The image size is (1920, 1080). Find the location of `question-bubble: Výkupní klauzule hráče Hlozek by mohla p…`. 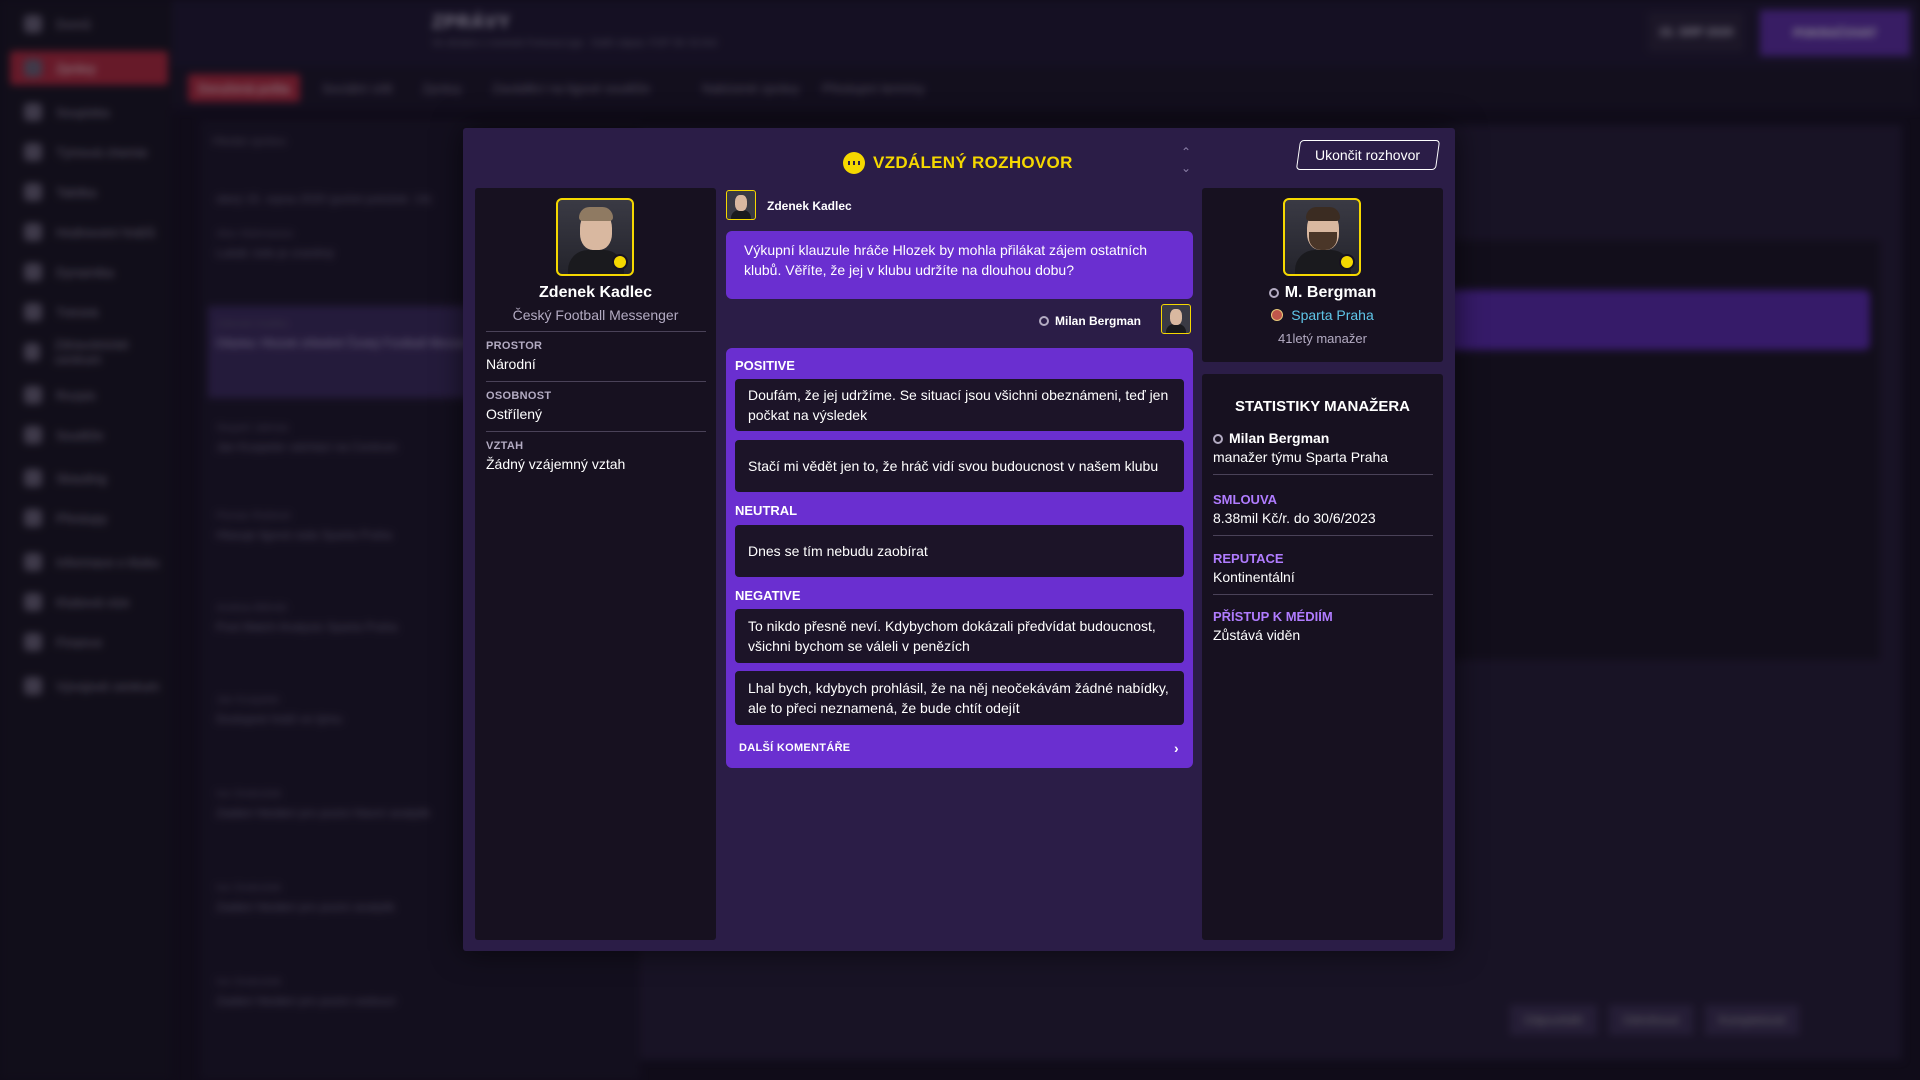

question-bubble: Výkupní klauzule hráče Hlozek by mohla p… is located at coordinates (959, 265).